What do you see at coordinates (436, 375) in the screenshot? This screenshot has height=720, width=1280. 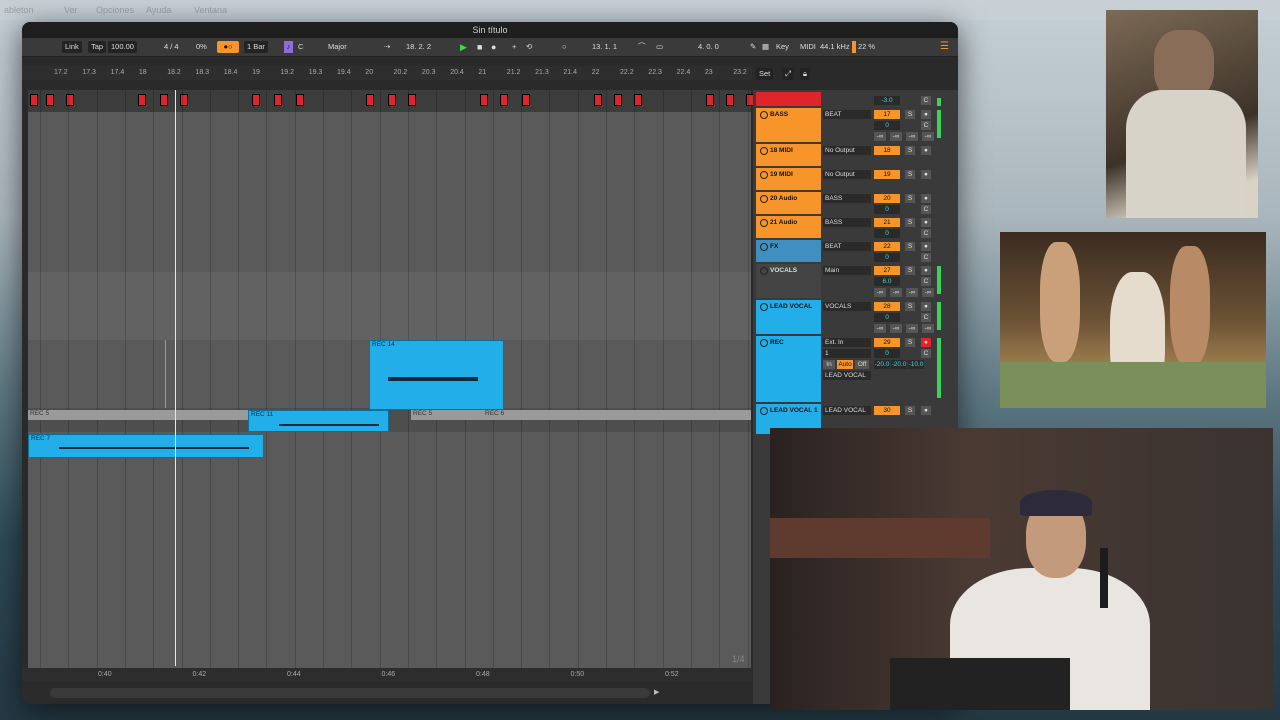 I see `audio-clip: REC 14` at bounding box center [436, 375].